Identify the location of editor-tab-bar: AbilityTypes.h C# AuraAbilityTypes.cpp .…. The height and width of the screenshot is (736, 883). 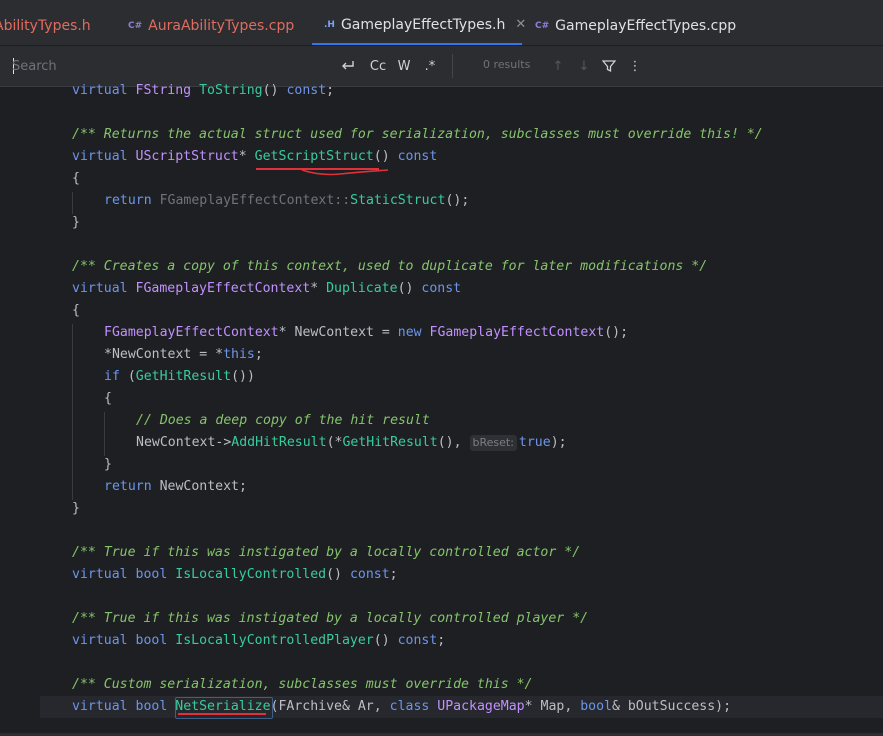
(441, 23).